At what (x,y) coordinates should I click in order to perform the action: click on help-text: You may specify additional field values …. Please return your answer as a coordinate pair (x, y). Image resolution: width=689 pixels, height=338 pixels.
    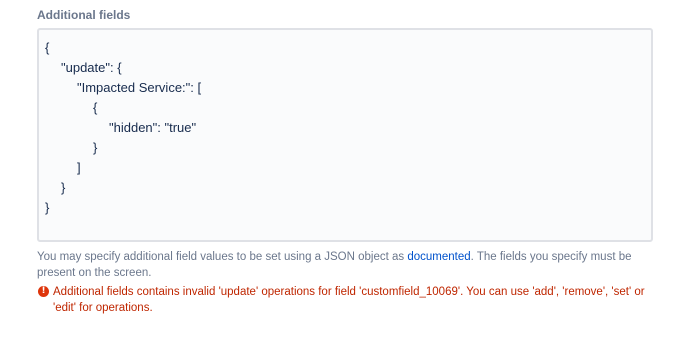
    Looking at the image, I should click on (347, 265).